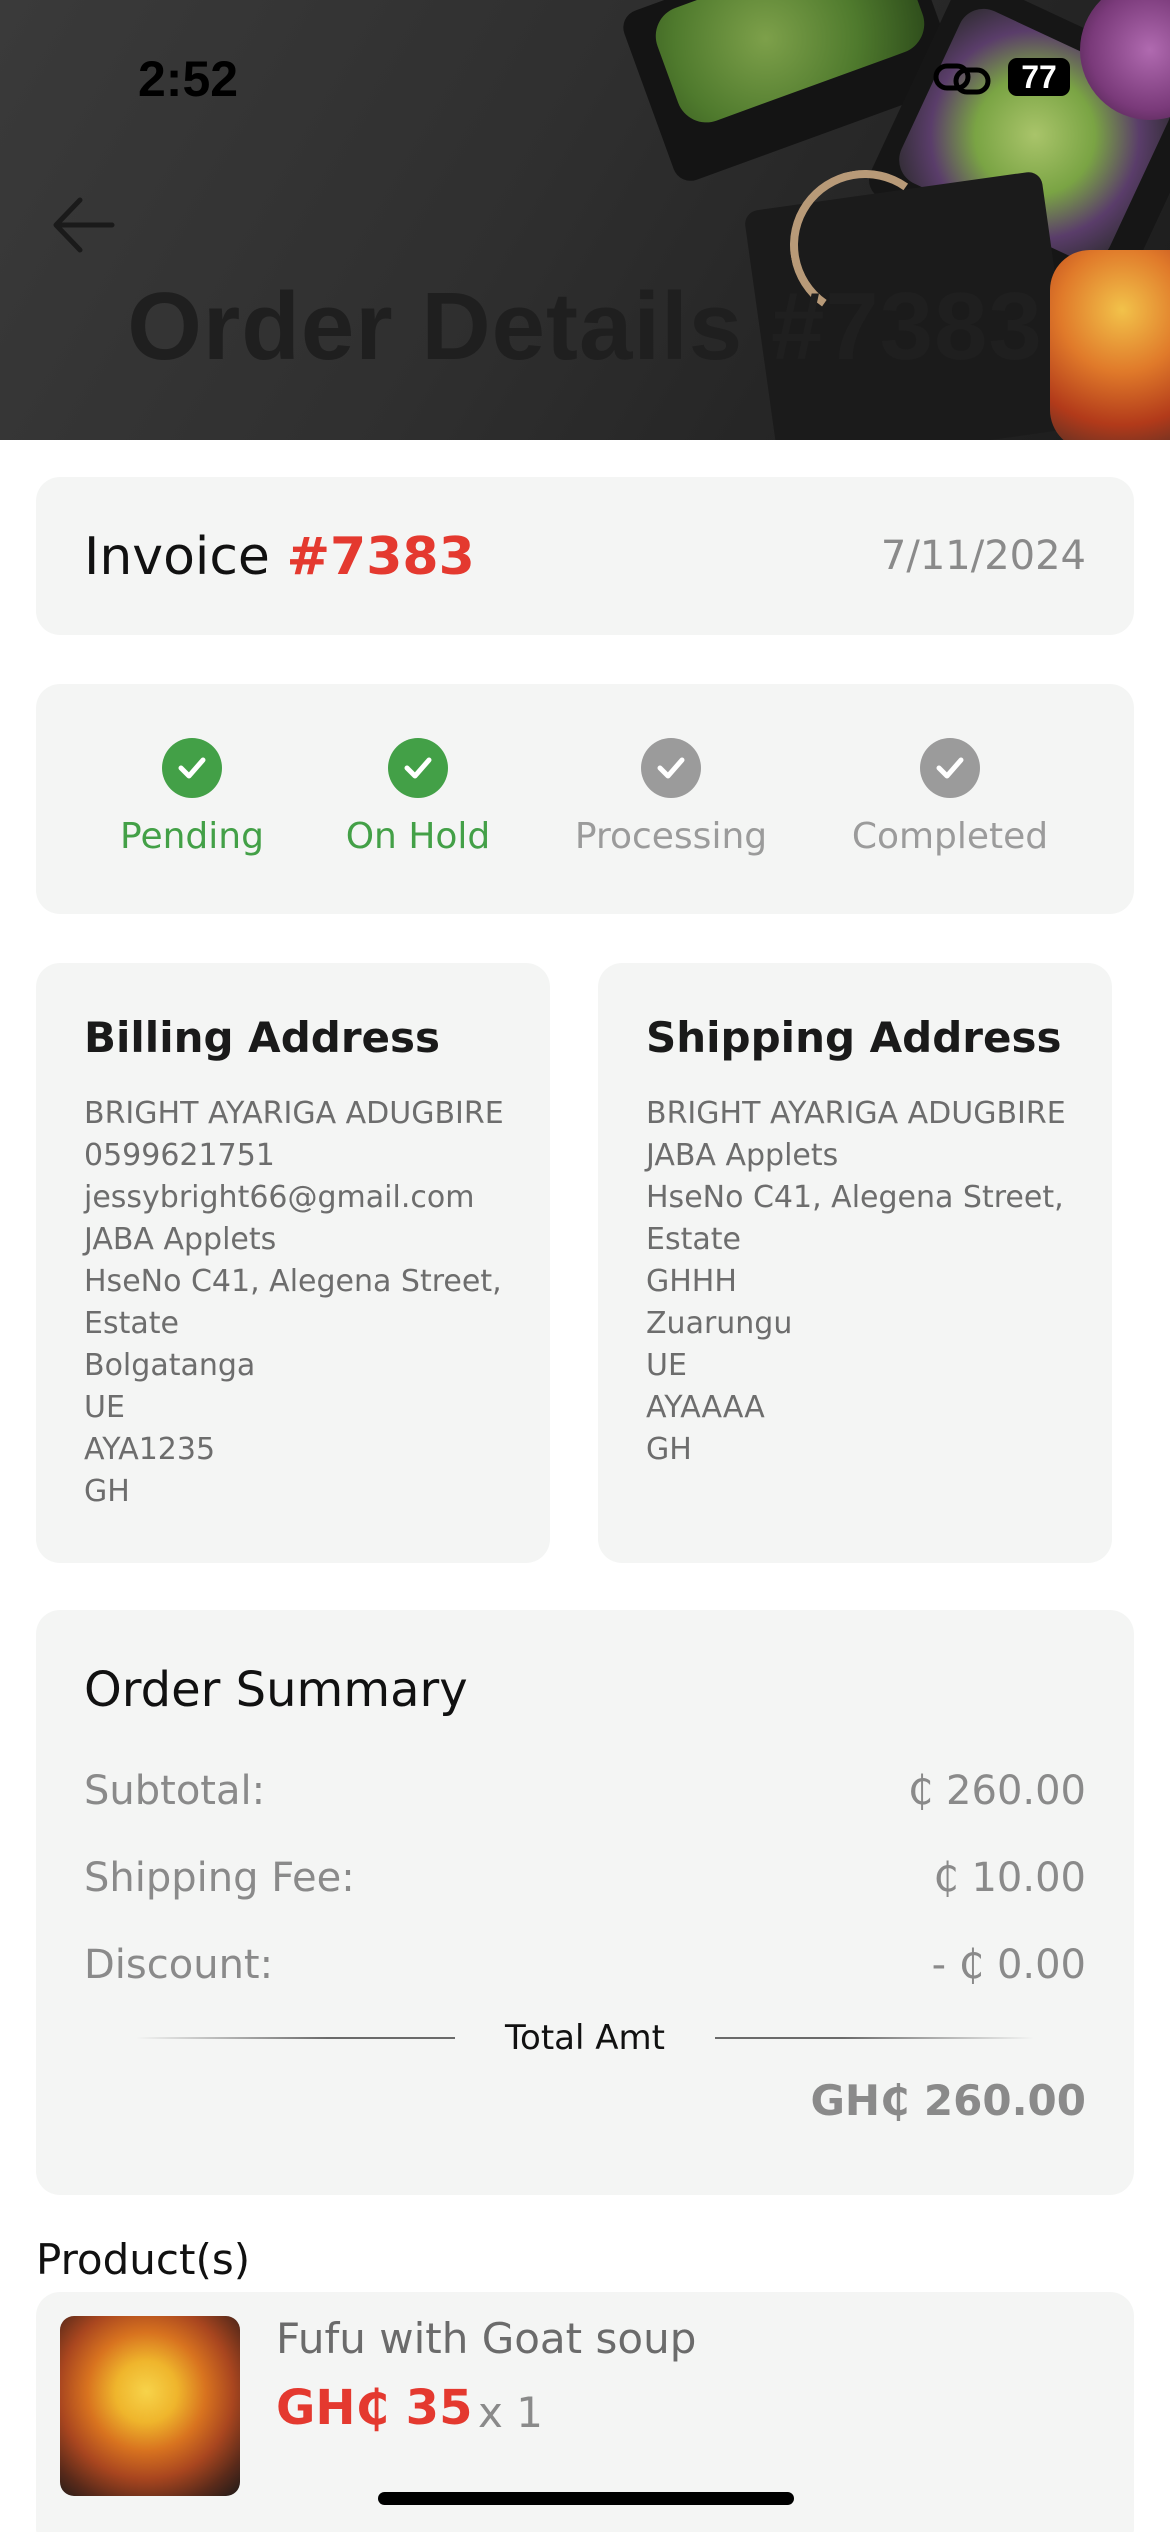  I want to click on status-step-on-hold: On Hold, so click(418, 797).